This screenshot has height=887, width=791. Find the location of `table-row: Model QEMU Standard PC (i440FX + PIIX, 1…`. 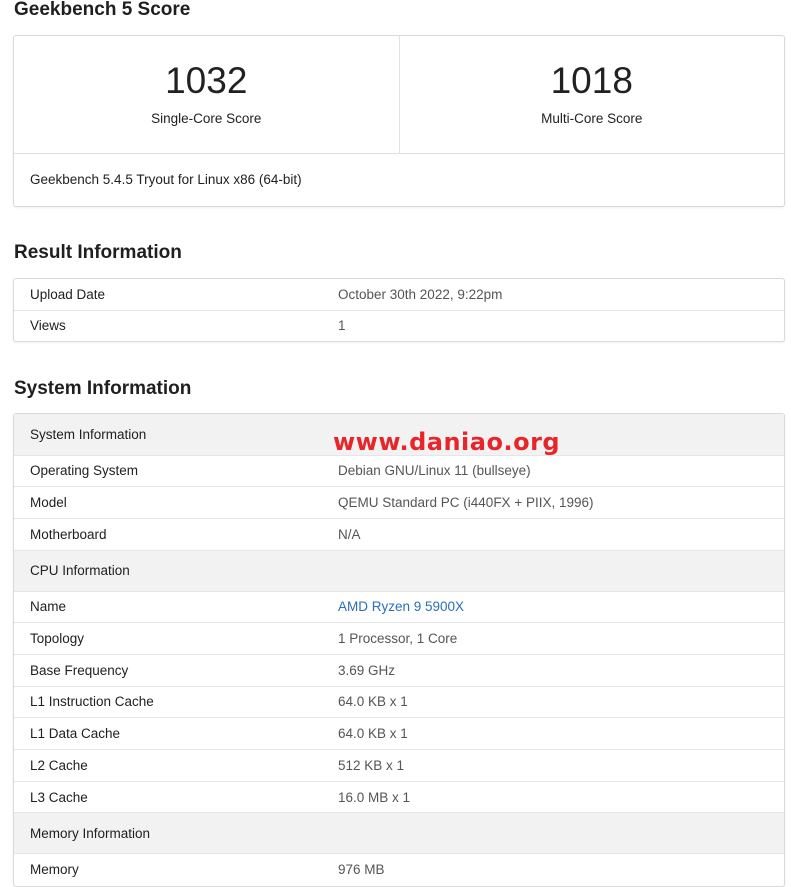

table-row: Model QEMU Standard PC (i440FX + PIIX, 1… is located at coordinates (399, 502).